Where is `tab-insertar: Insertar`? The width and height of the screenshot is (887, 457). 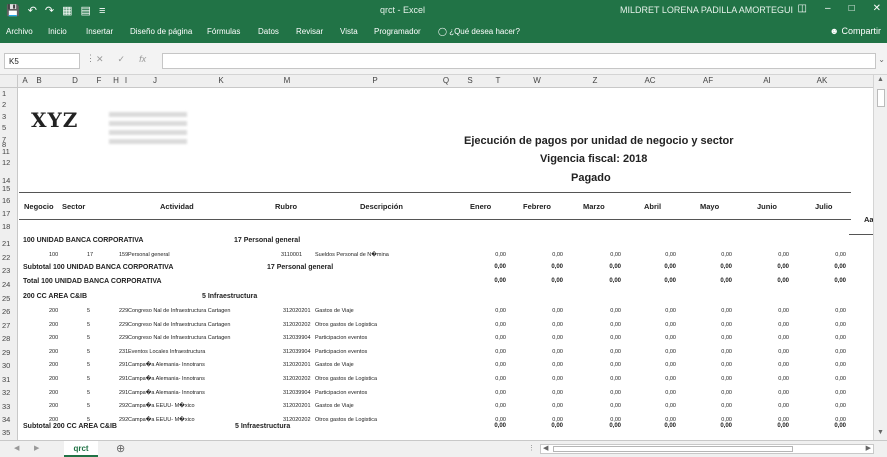
tab-insertar: Insertar is located at coordinates (99, 31).